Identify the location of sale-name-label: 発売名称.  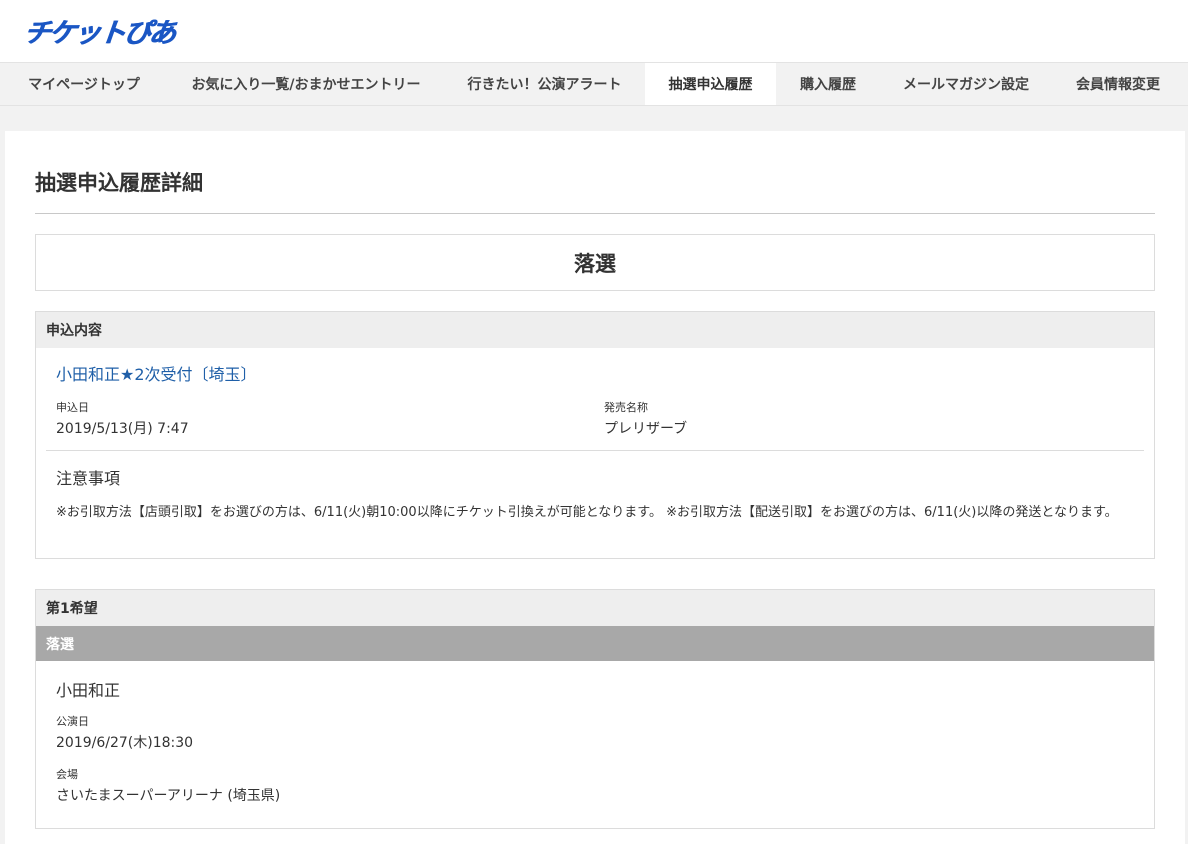
(626, 407).